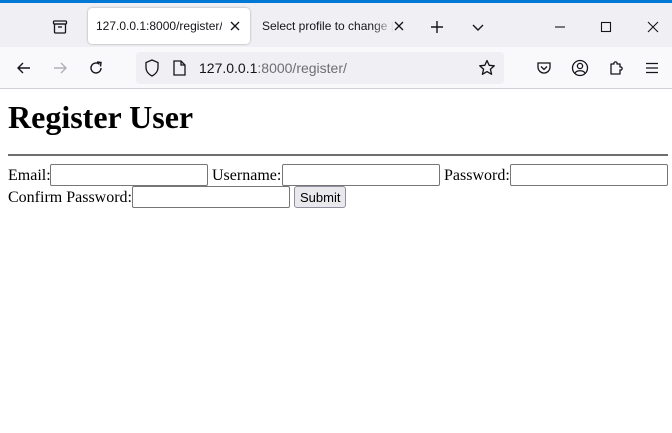  What do you see at coordinates (60, 27) in the screenshot?
I see `firefox-view-icon` at bounding box center [60, 27].